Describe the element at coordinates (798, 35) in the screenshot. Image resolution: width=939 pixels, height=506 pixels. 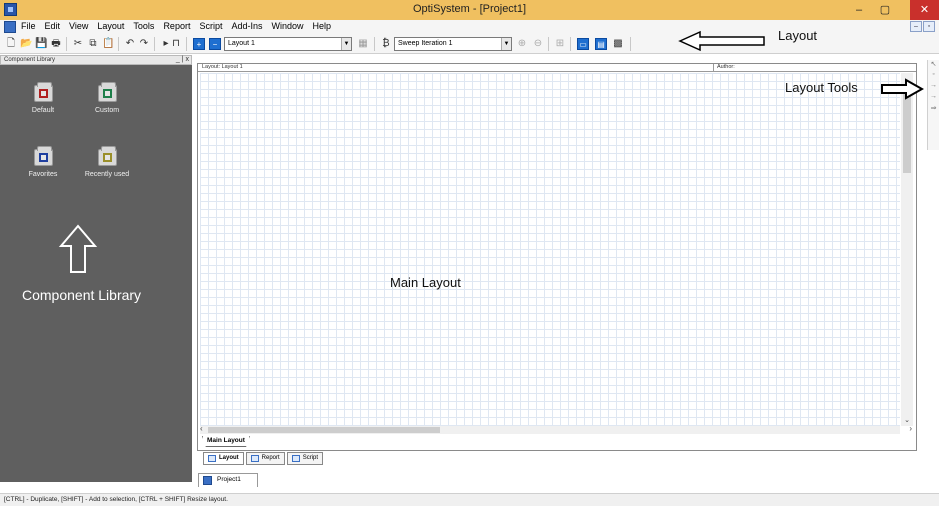
I see `layout-annotation: Layout` at that location.